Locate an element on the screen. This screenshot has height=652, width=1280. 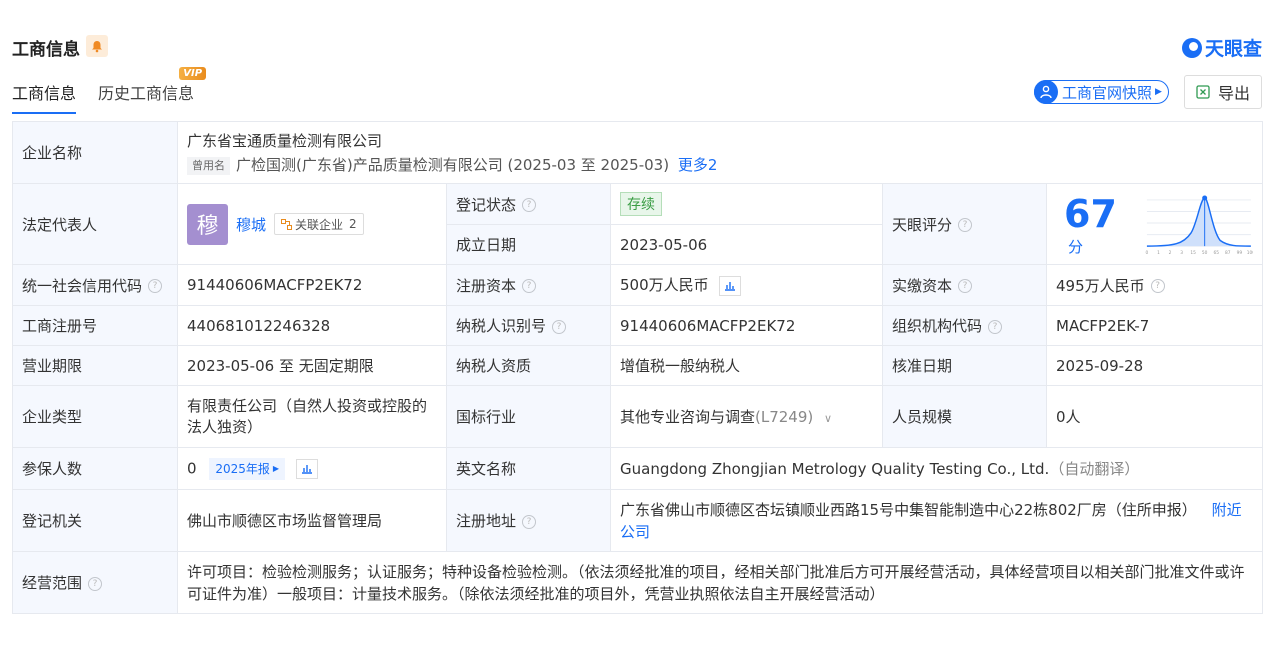
rating-label-cell: 天眼评分? is located at coordinates (964, 224).